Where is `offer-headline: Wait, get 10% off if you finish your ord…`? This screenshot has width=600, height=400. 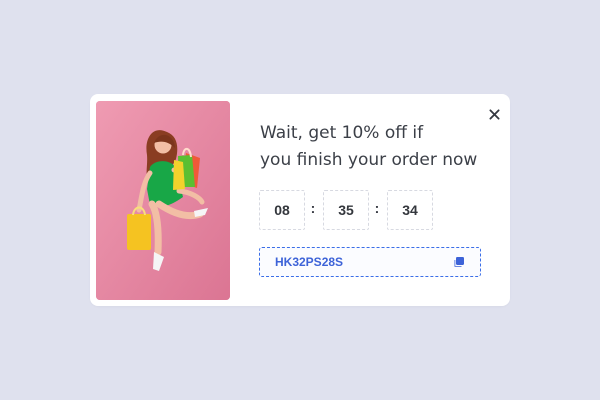 offer-headline: Wait, get 10% off if you finish your ord… is located at coordinates (380, 147).